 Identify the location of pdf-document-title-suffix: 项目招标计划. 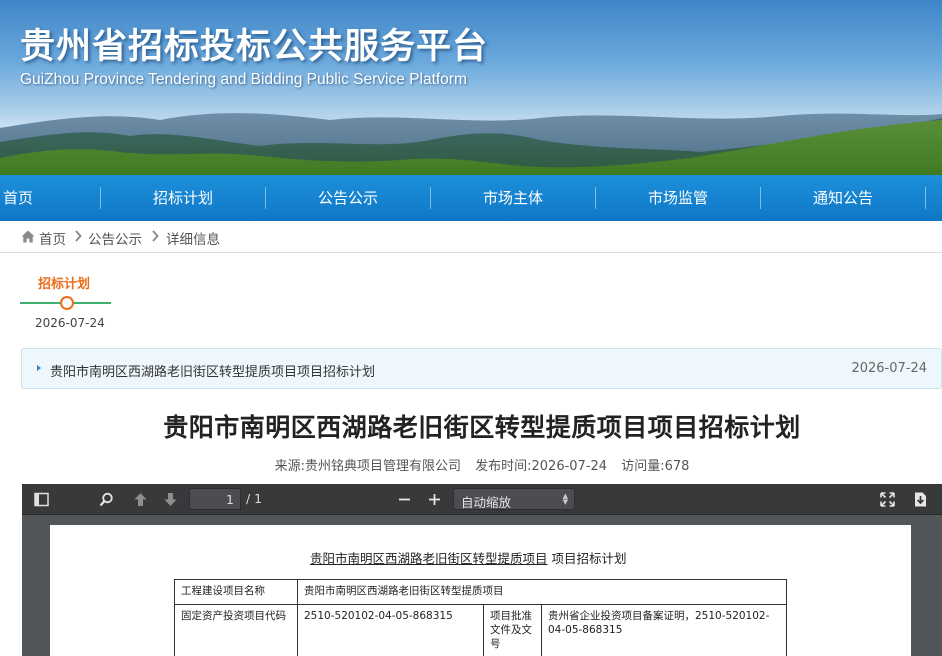
(587, 558).